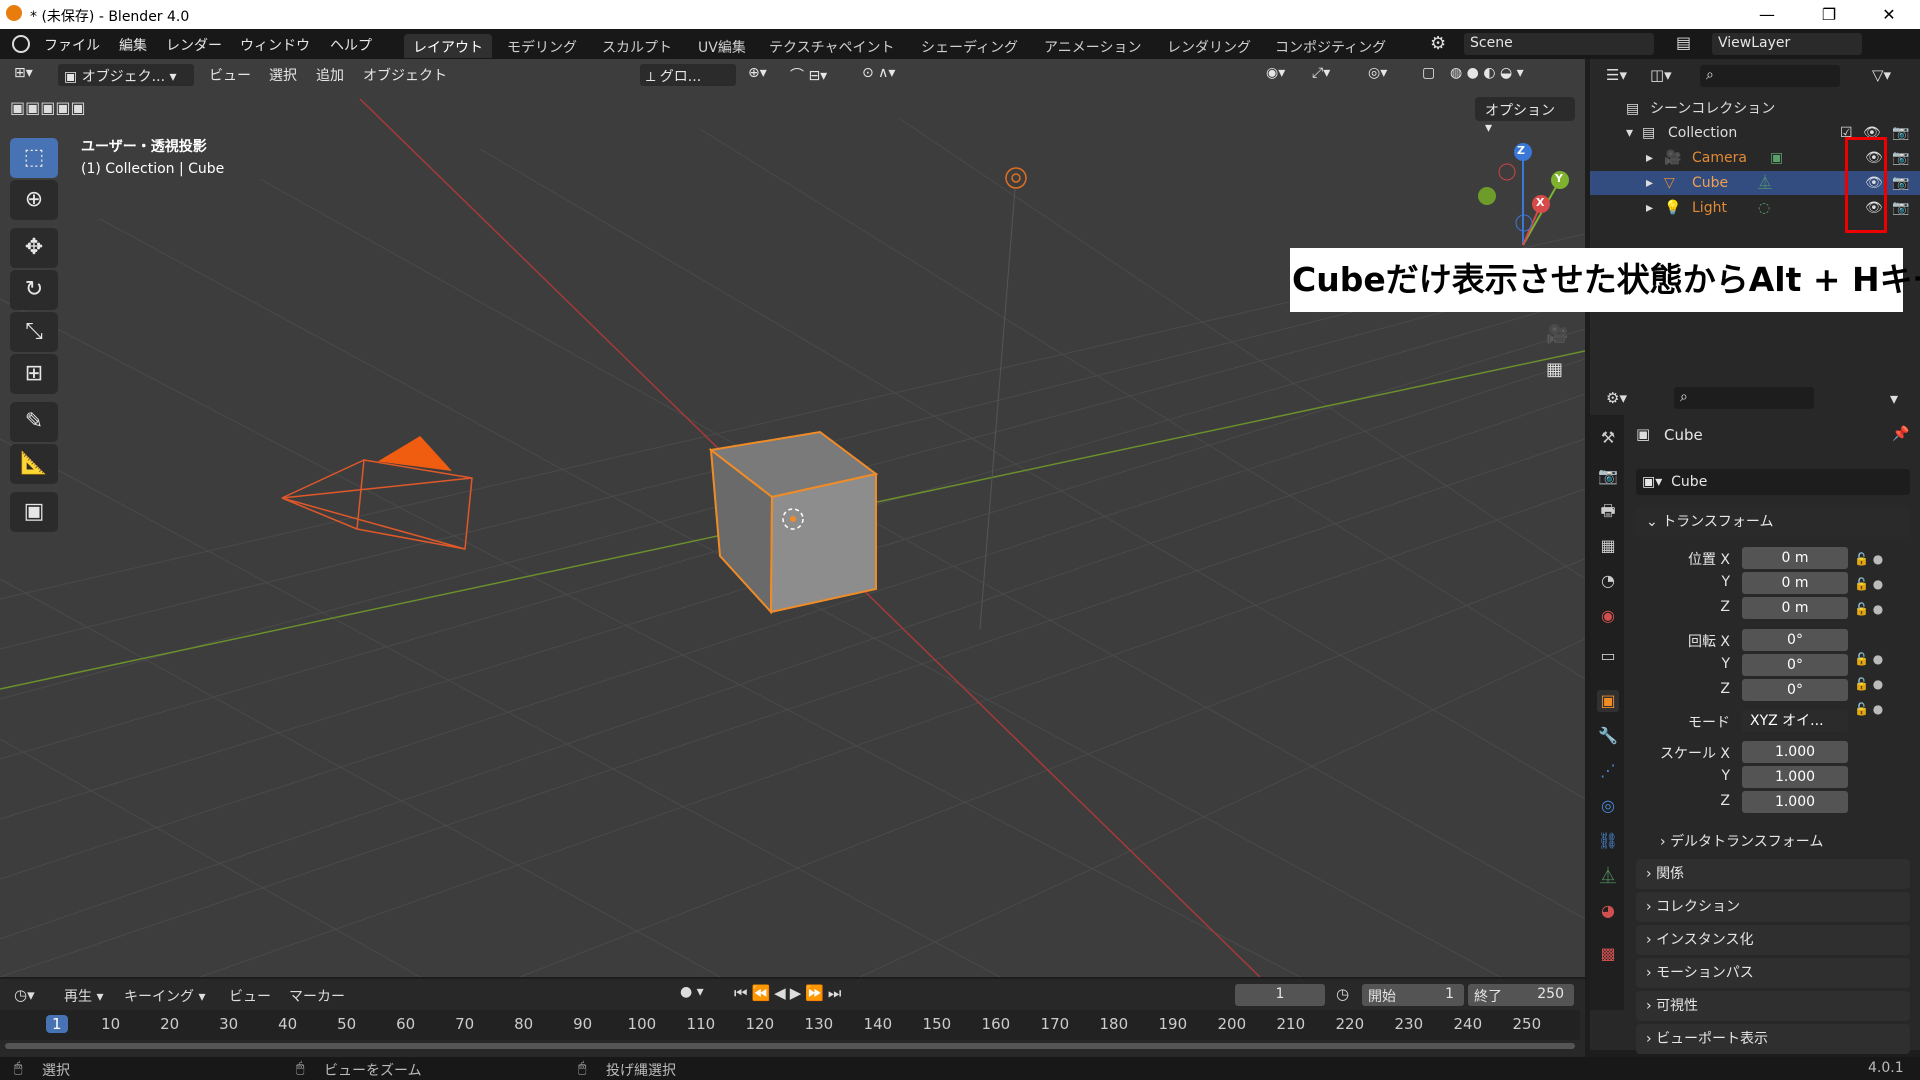 The image size is (1920, 1080). I want to click on scene-collection-row: ▤ シーンコレクション, so click(1755, 109).